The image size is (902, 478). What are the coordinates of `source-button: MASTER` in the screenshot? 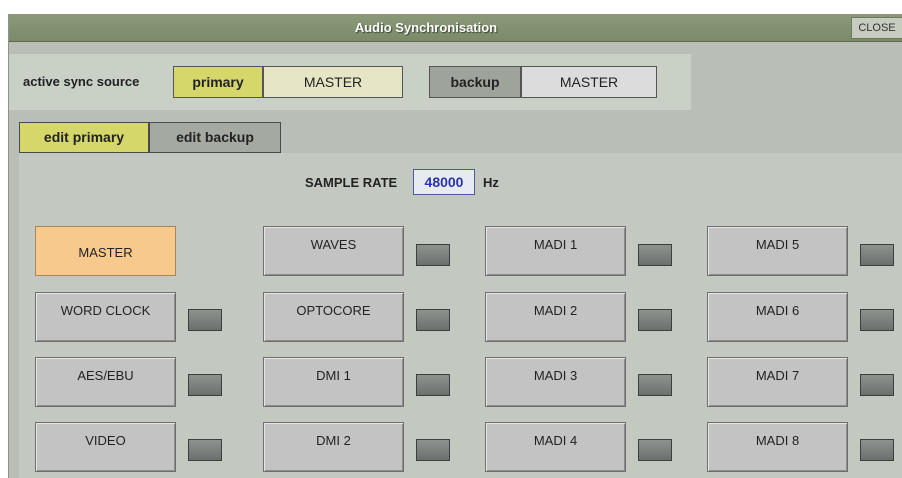 It's located at (105, 251).